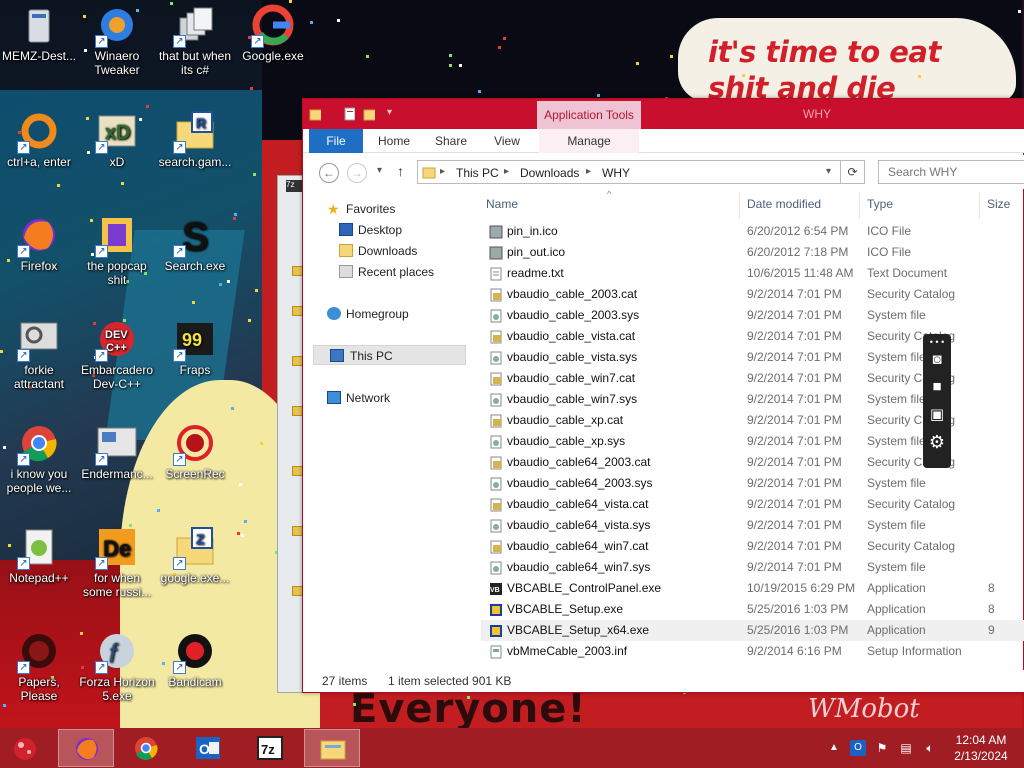 The height and width of the screenshot is (768, 1024). Describe the element at coordinates (937, 442) in the screenshot. I see `gear-icon: ⚙` at that location.